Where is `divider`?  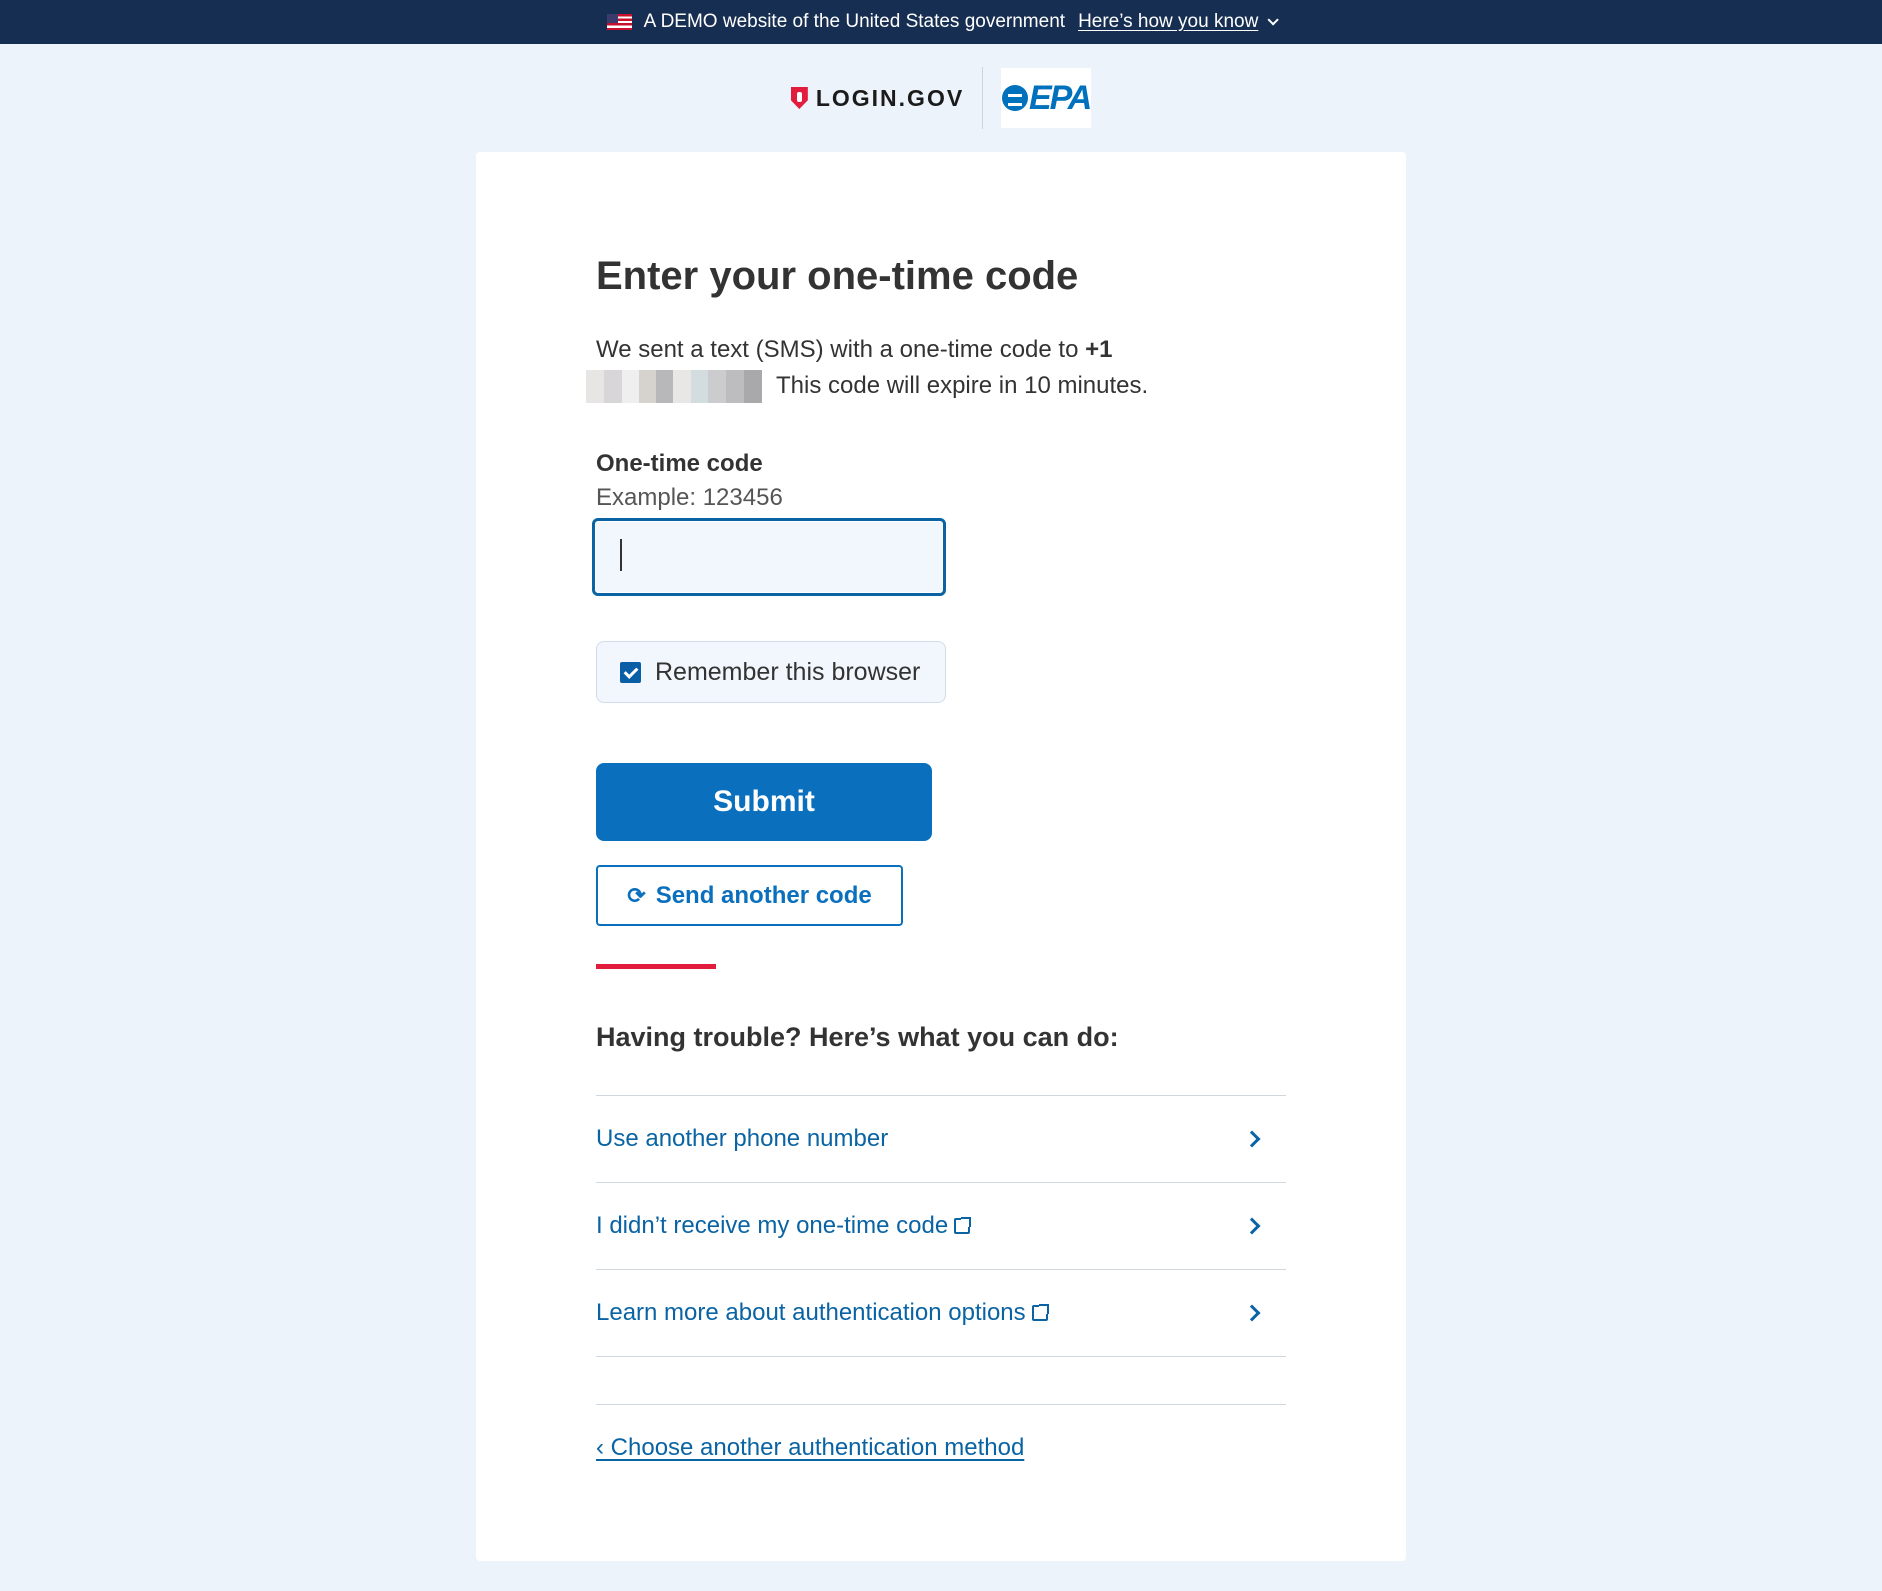
divider is located at coordinates (941, 1404).